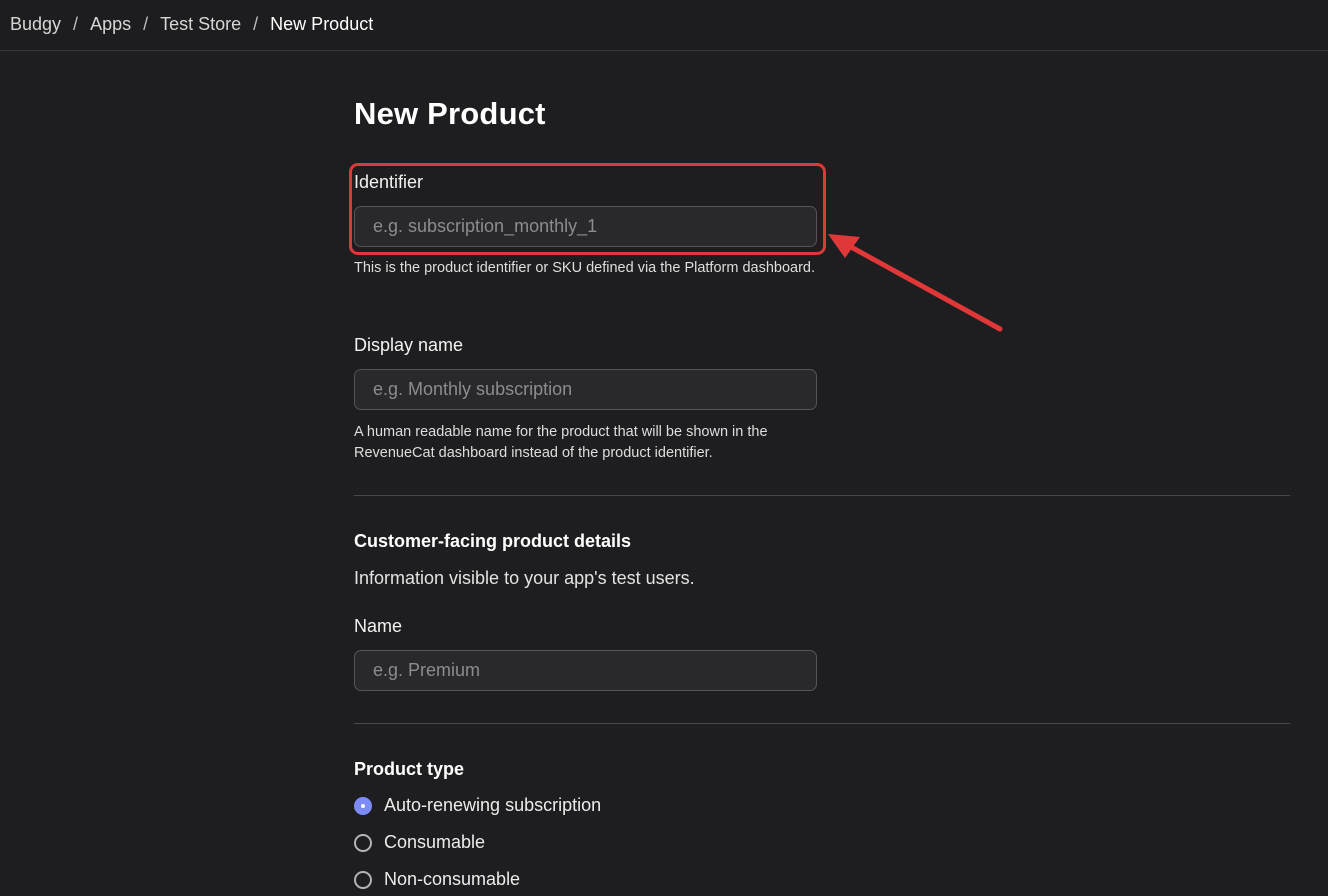 The width and height of the screenshot is (1328, 896). I want to click on breadcrumb-item-apps: Apps, so click(110, 24).